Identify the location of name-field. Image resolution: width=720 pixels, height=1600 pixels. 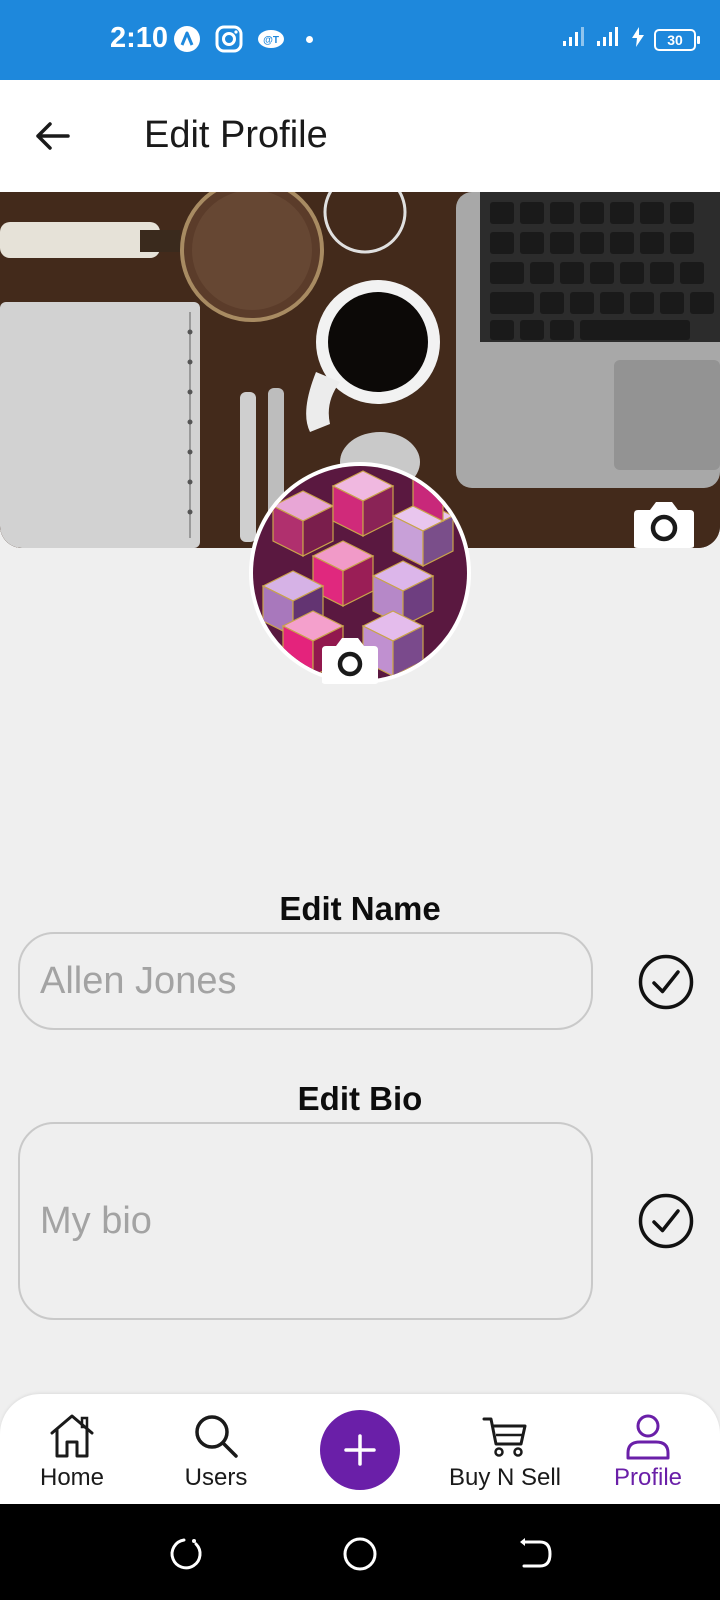
(305, 981).